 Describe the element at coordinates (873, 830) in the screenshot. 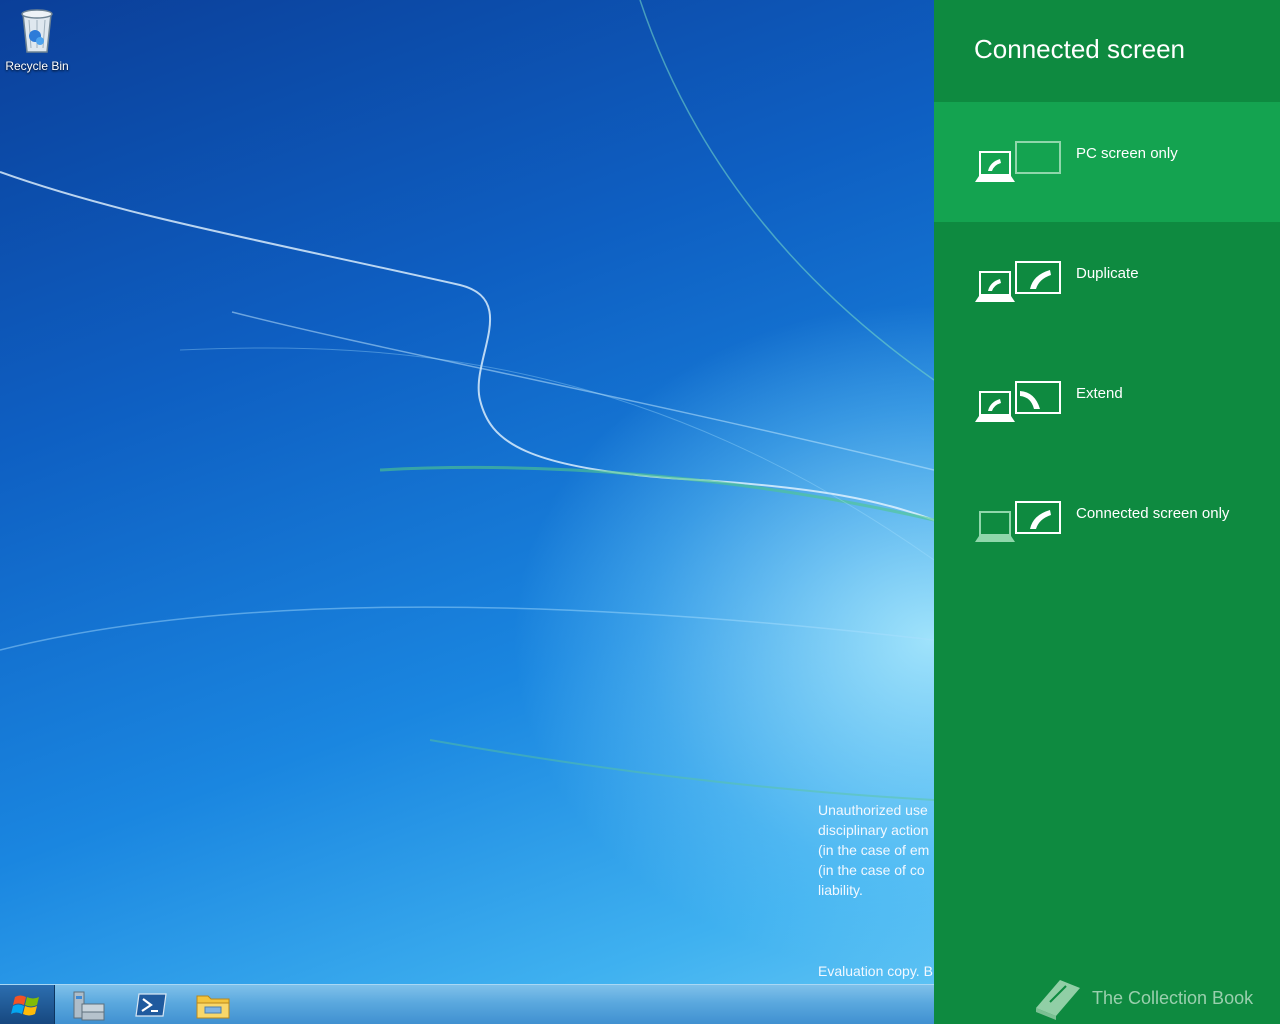

I see `legal-line: disciplinary action` at that location.